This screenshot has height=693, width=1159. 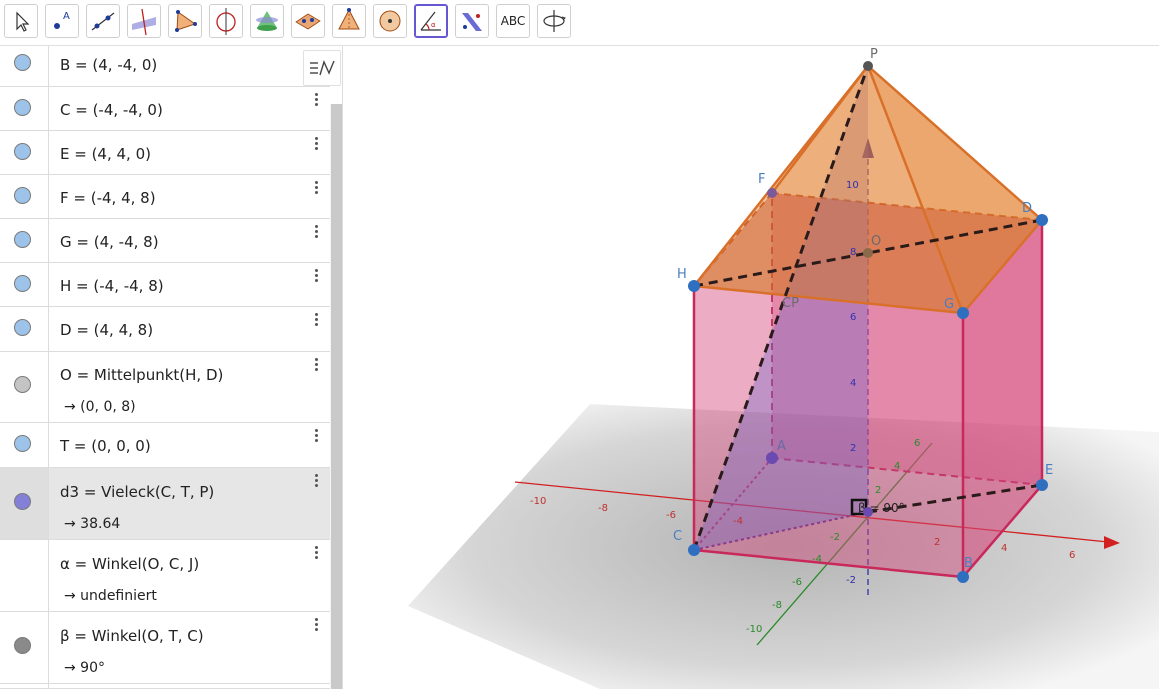 I want to click on algebra-definition: E = (4, 4, 0), so click(x=105, y=154).